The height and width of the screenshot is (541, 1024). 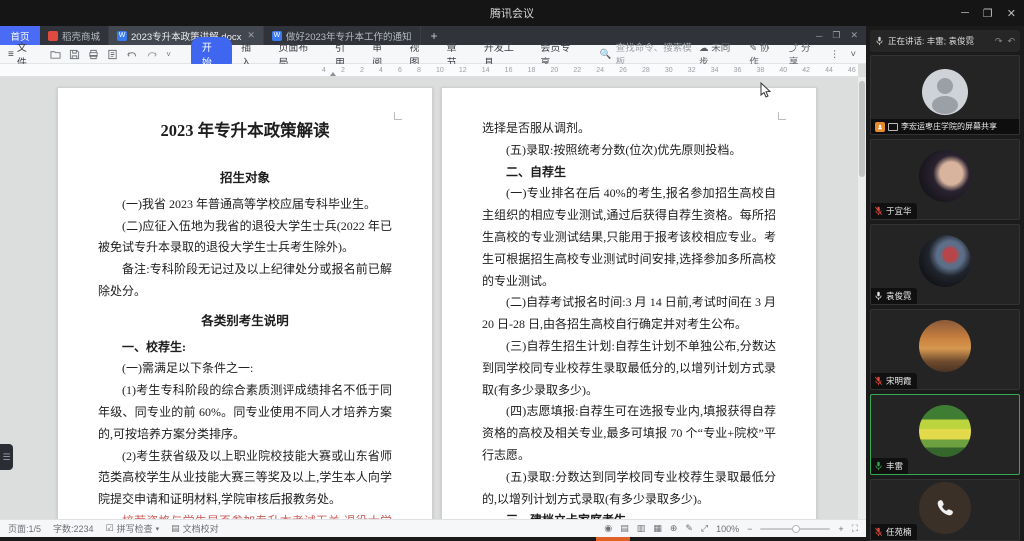 I want to click on zoom-out-icon: −, so click(x=749, y=529).